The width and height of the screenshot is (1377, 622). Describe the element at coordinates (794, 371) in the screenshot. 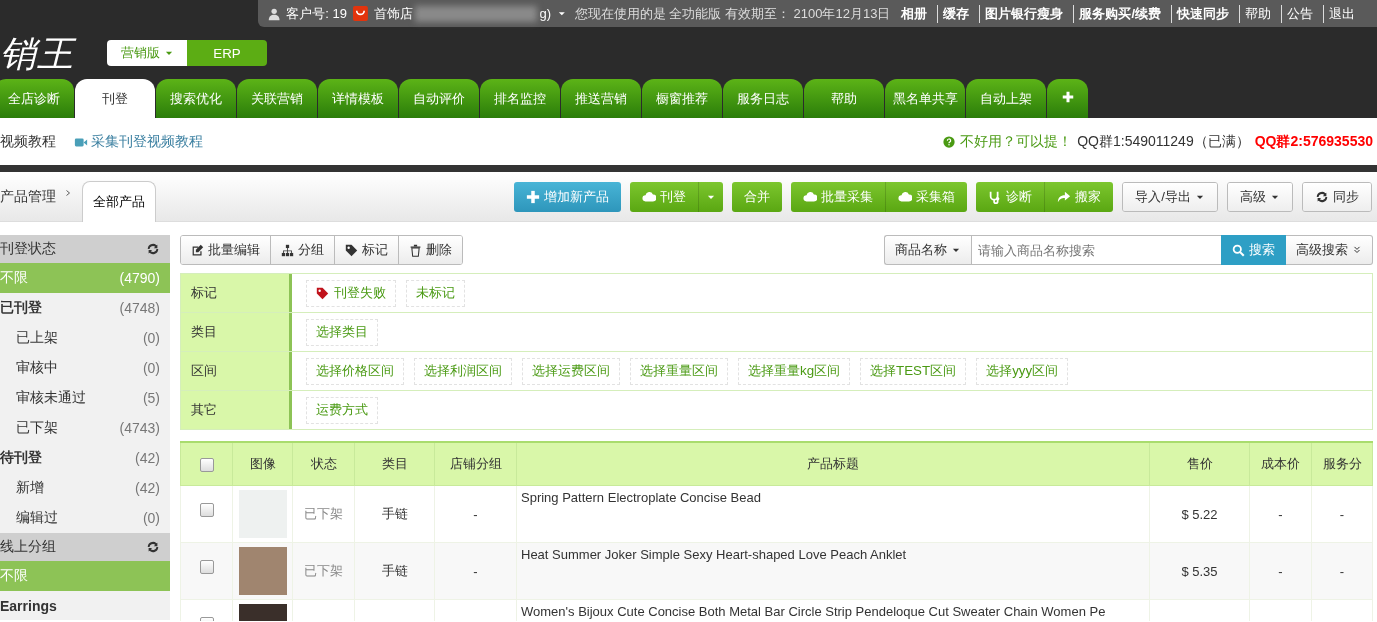

I see `filter-option: 选择重量kg区间` at that location.